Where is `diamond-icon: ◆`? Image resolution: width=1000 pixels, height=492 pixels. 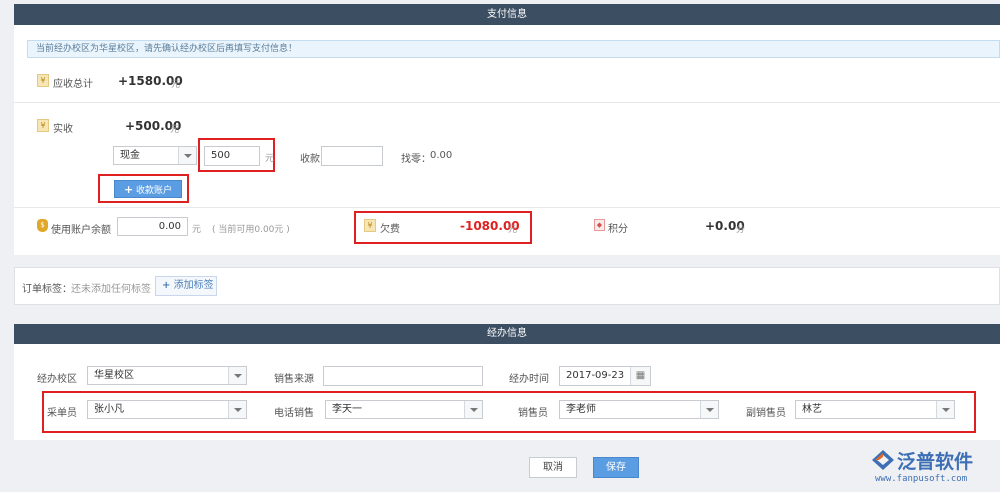 diamond-icon: ◆ is located at coordinates (599, 225).